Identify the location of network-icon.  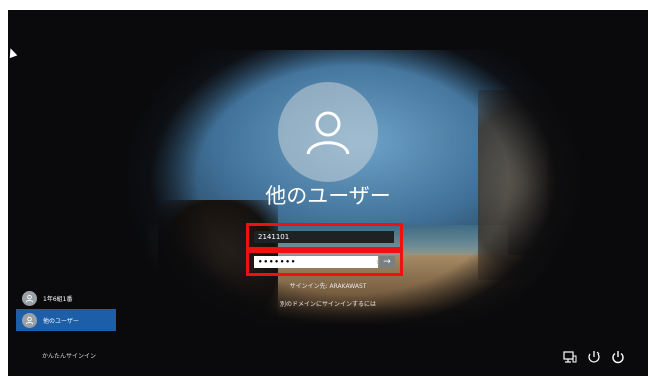
(570, 357).